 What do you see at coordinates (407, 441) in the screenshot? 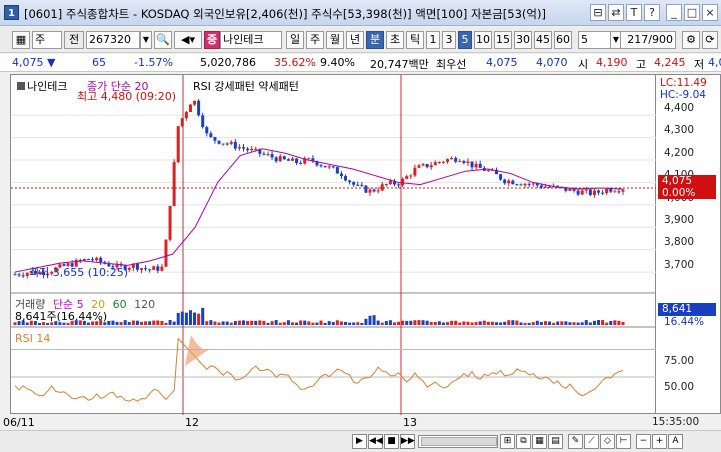
I see `forward-icon: ▶▶` at bounding box center [407, 441].